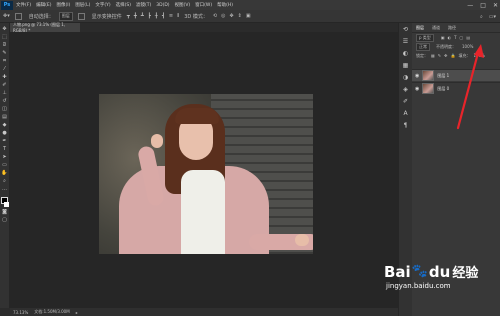 This screenshot has width=500, height=316. What do you see at coordinates (495, 5) in the screenshot?
I see `close-window-button: ✕` at bounding box center [495, 5].